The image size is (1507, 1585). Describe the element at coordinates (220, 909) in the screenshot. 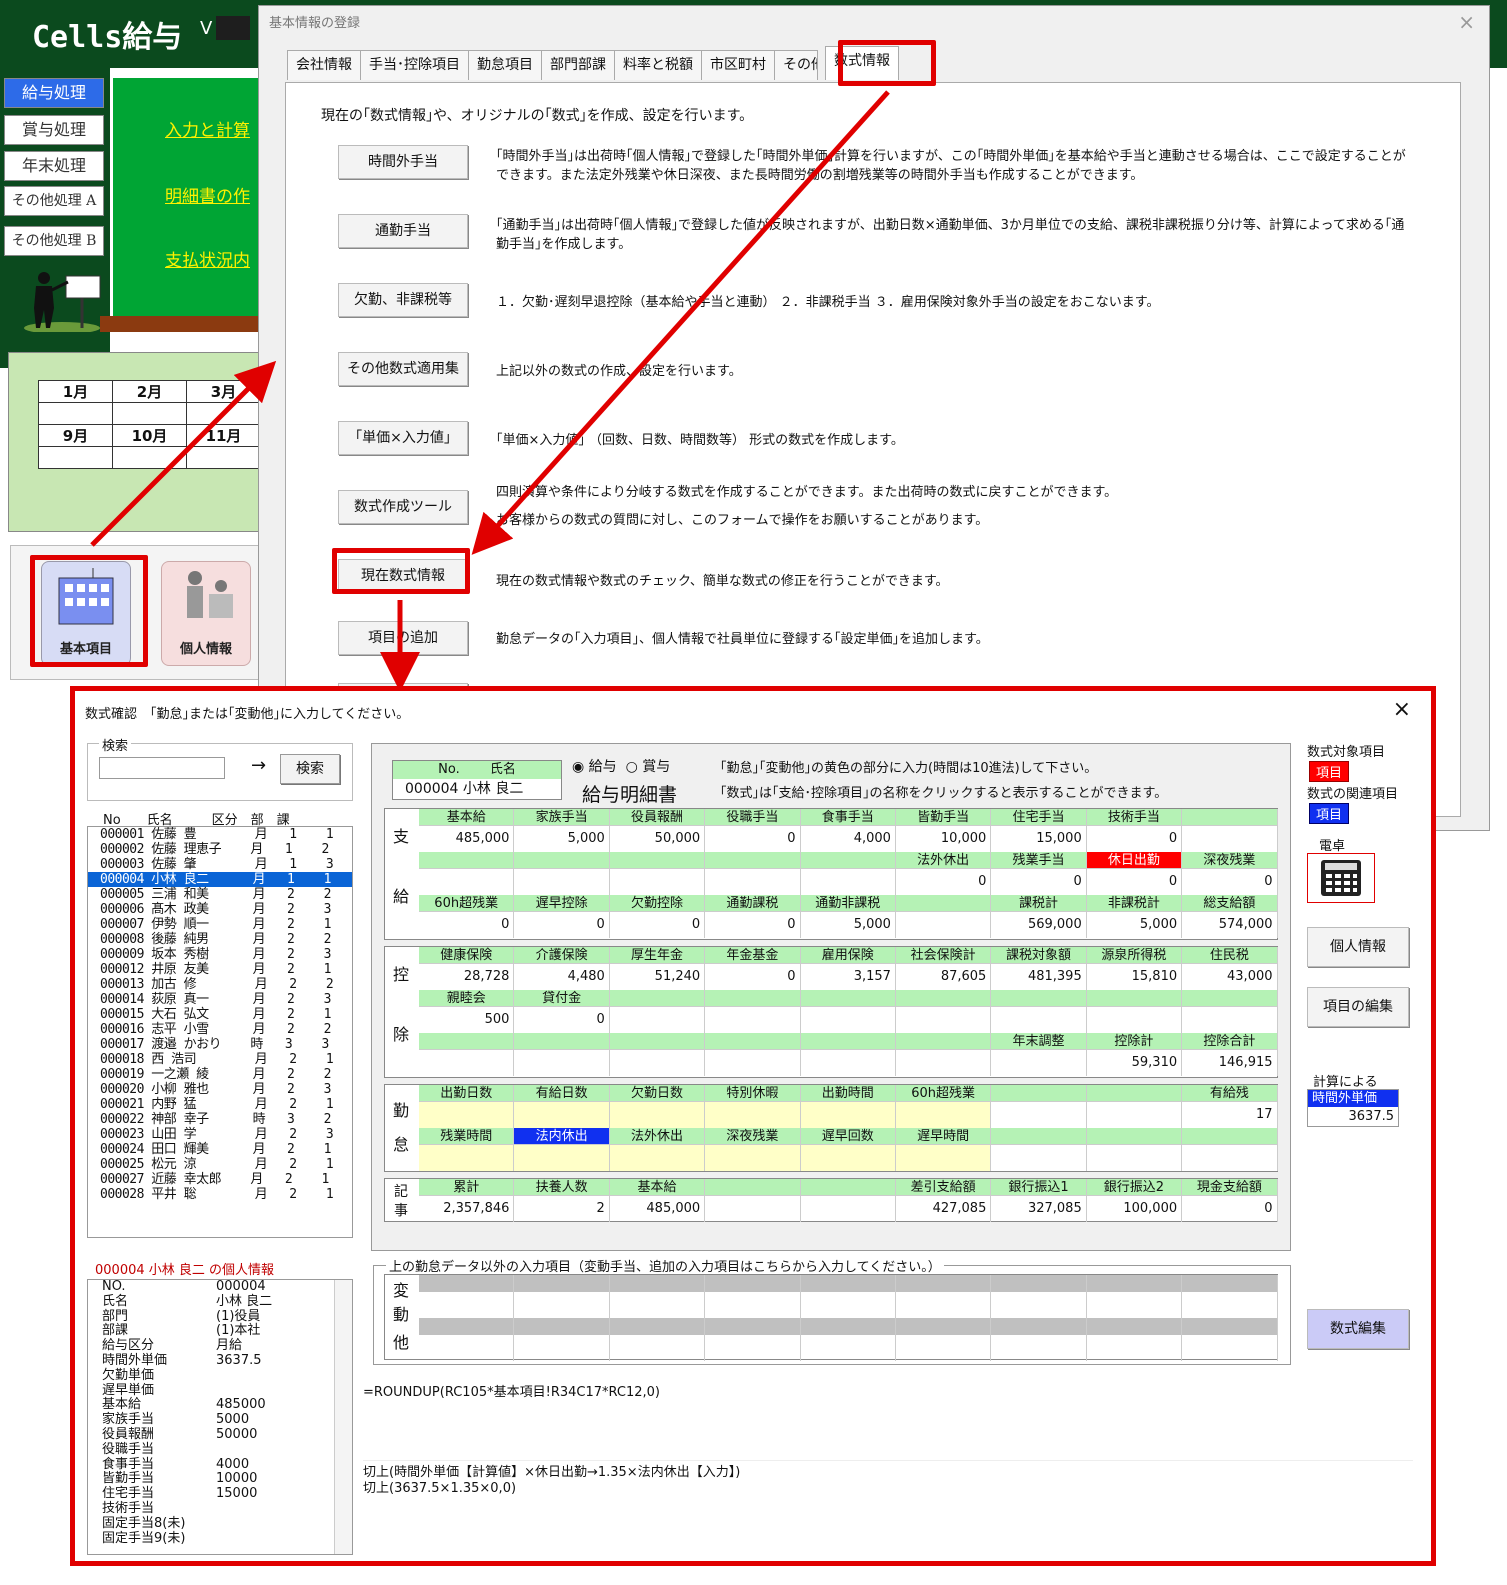

I see `employee-row: 000006 髙木 政美 月 2 3` at that location.